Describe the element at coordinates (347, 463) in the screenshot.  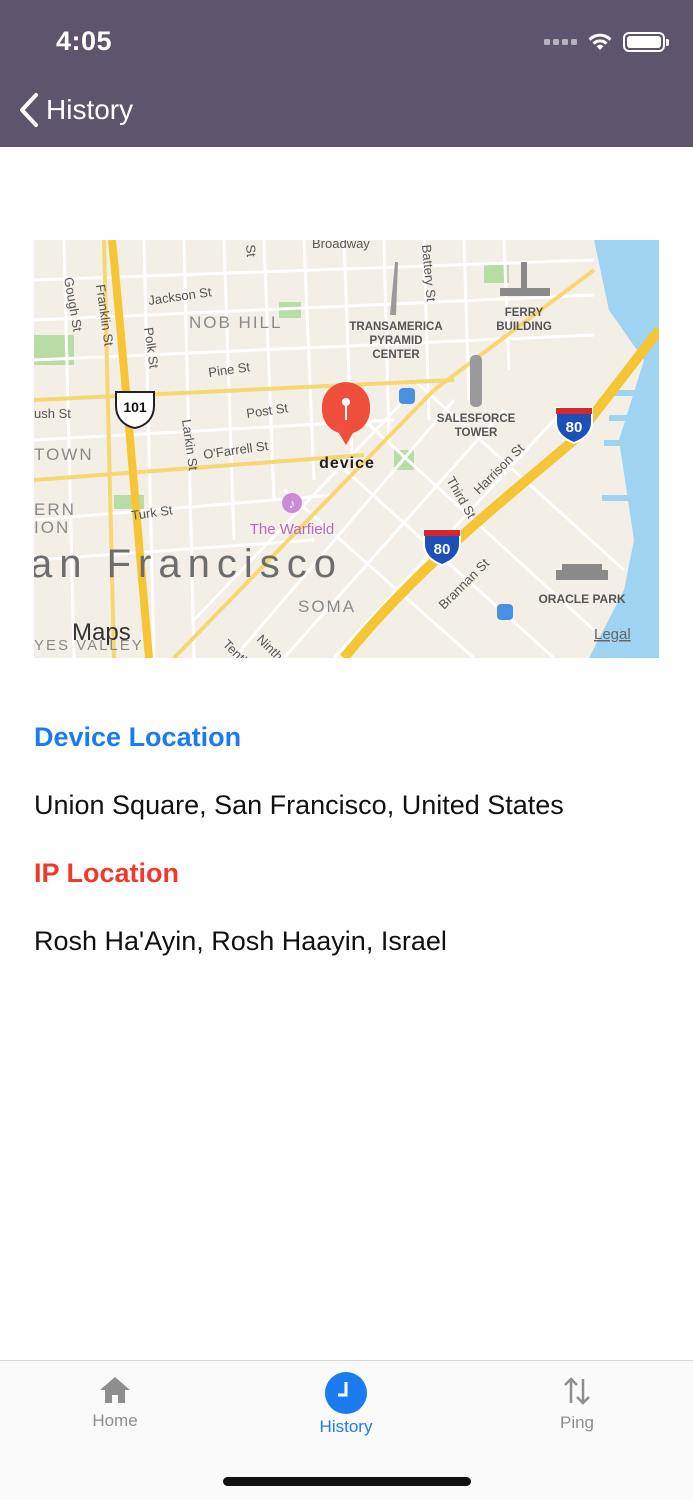
I see `pin-label: device` at that location.